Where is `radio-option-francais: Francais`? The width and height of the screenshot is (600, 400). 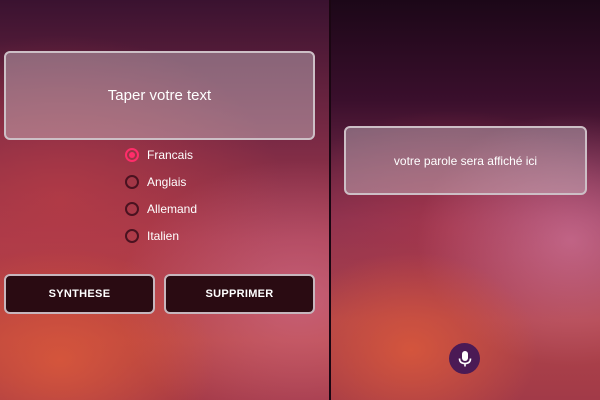 radio-option-francais: Francais is located at coordinates (159, 155).